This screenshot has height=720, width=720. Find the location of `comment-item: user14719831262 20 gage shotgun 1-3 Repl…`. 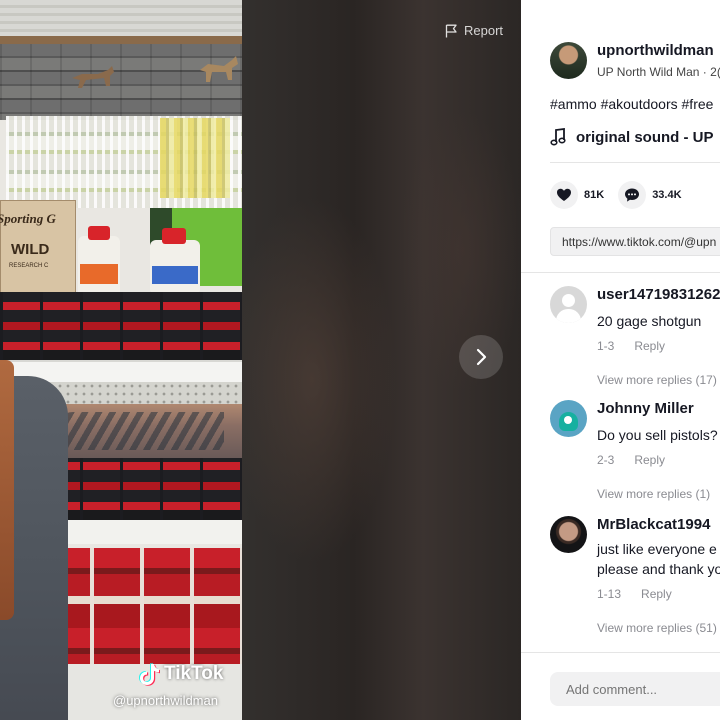

comment-item: user14719831262 20 gage shotgun 1-3 Repl… is located at coordinates (635, 343).